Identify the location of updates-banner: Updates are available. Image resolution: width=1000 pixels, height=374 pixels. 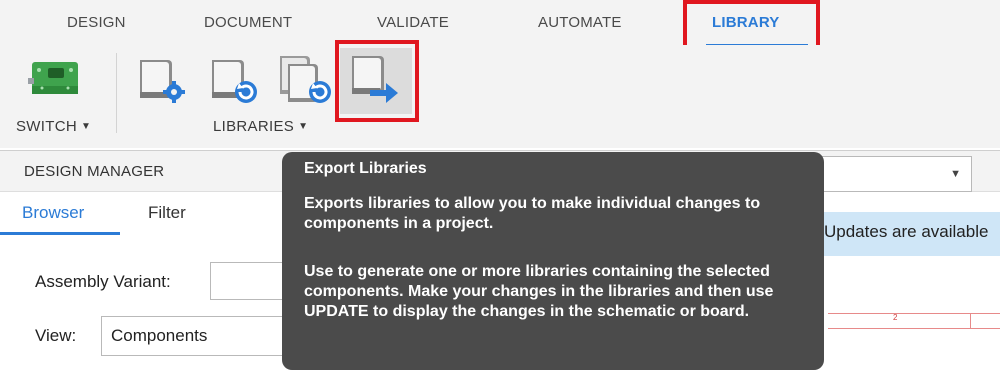
(909, 234).